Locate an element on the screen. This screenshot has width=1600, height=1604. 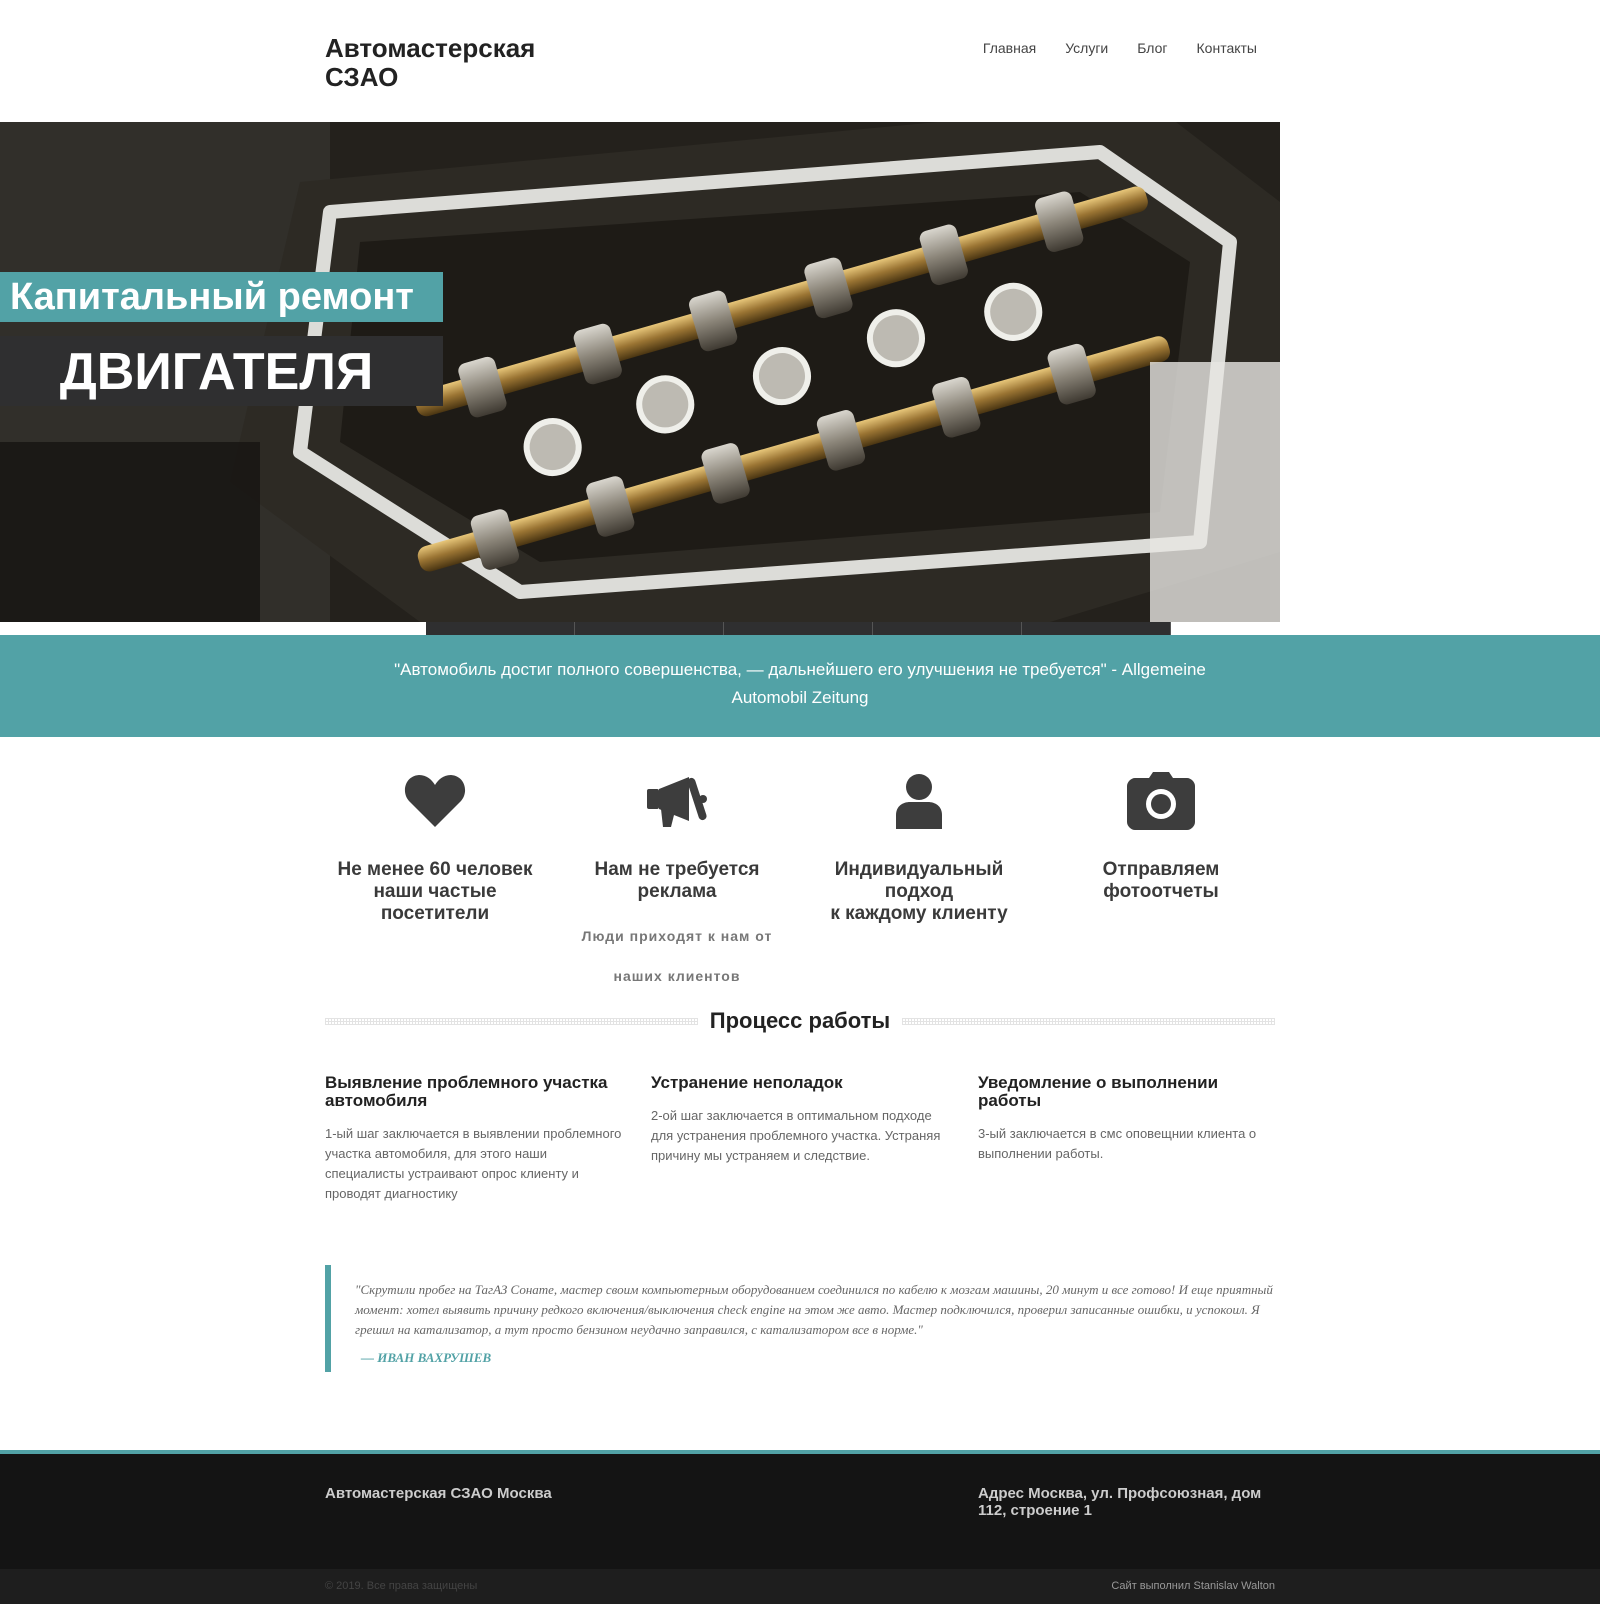
testimonial-author: — ИВАН ВАХРУШЕВ is located at coordinates (426, 1357).